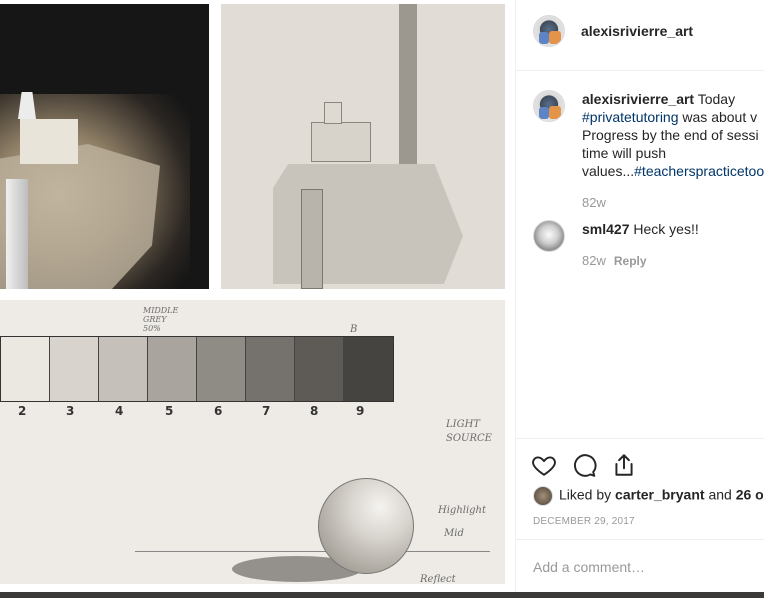 The width and height of the screenshot is (764, 598). I want to click on hashtag-link: #privatetutoring, so click(630, 117).